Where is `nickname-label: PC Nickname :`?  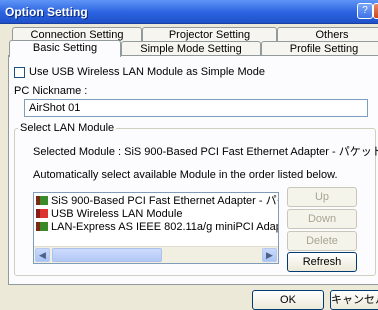
nickname-label: PC Nickname : is located at coordinates (51, 91).